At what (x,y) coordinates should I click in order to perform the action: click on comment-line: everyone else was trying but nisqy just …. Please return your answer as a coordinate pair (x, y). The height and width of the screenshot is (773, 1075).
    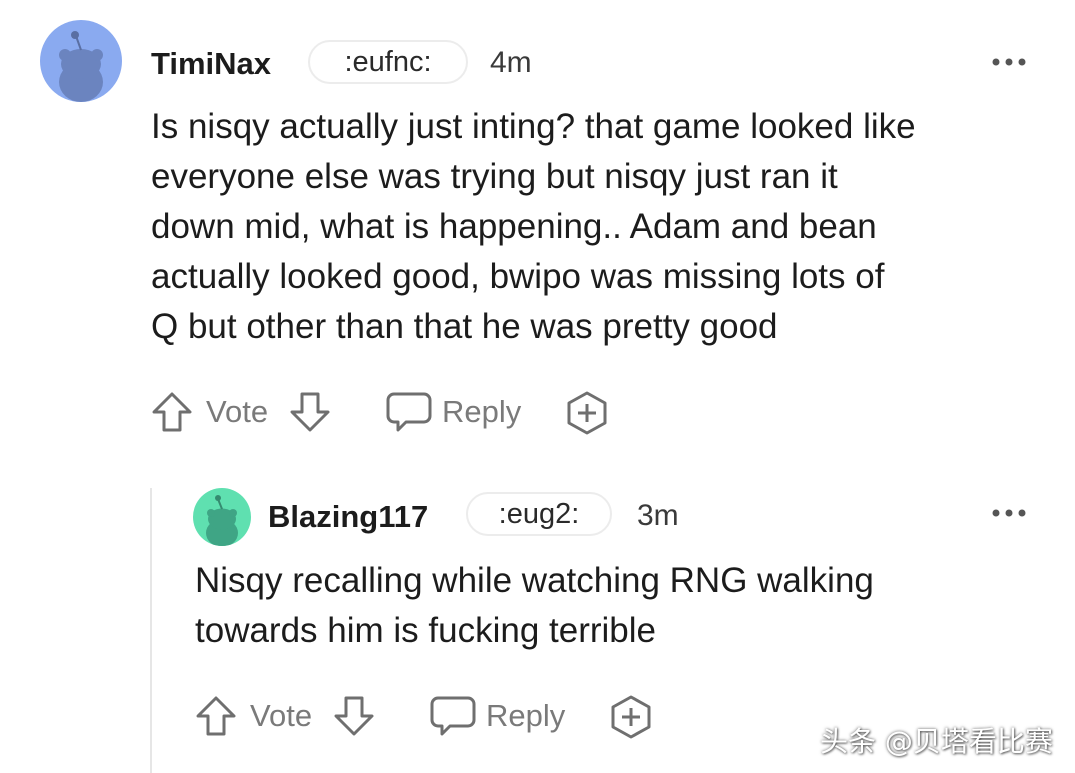
    Looking at the image, I should click on (494, 176).